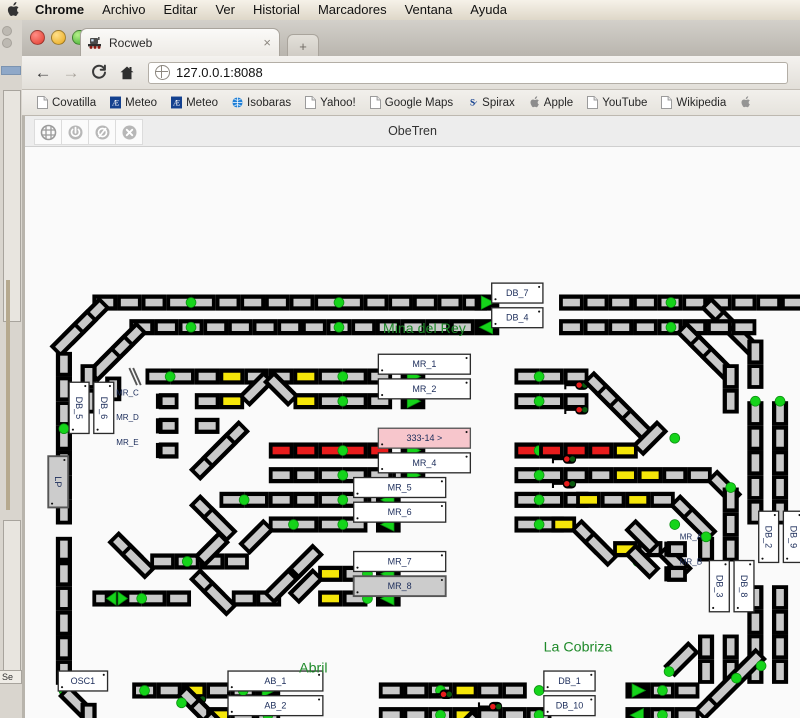  I want to click on block-ab_2: AB_2, so click(275, 706).